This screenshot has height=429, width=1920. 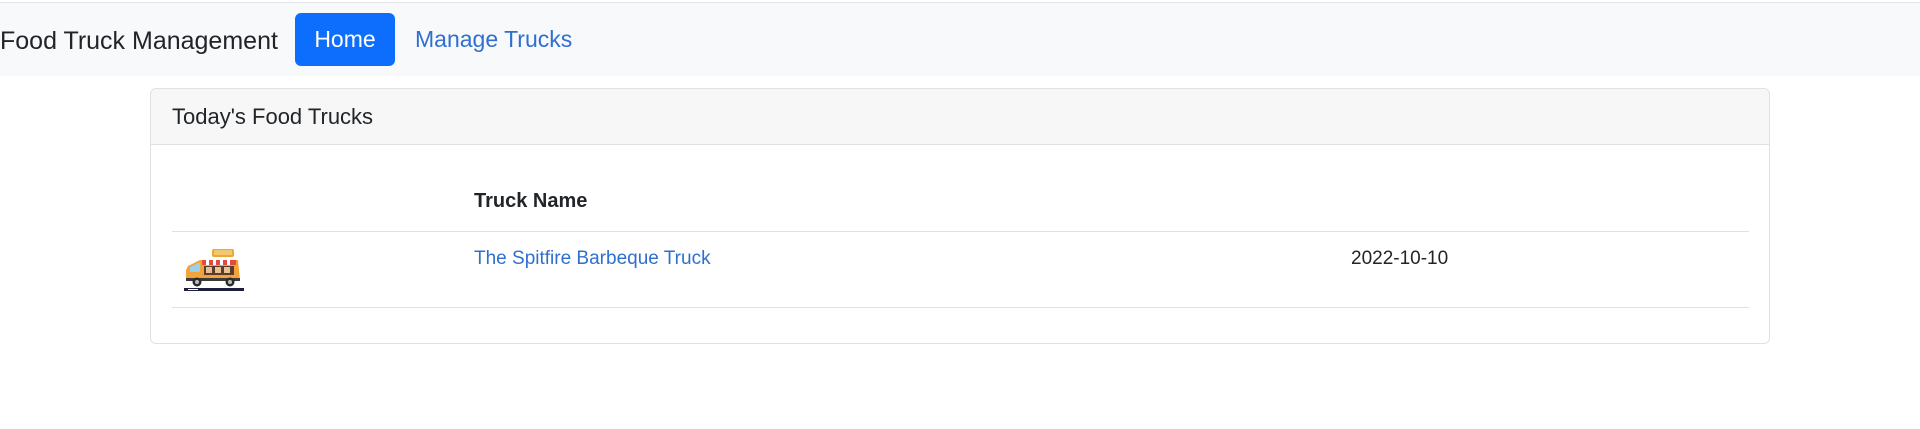 I want to click on truck-name-link: The Spitfire Barbeque Truck, so click(x=592, y=259).